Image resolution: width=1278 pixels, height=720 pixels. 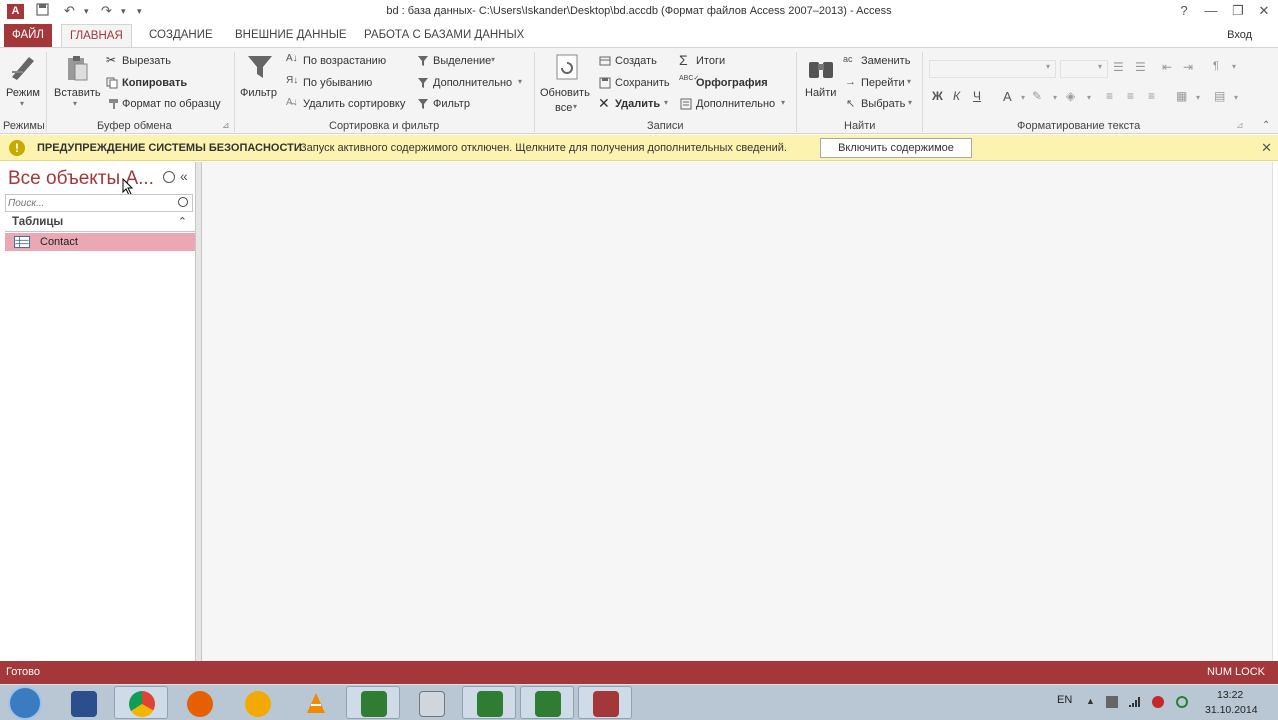 I want to click on taskbar-app-vlc, so click(x=315, y=702).